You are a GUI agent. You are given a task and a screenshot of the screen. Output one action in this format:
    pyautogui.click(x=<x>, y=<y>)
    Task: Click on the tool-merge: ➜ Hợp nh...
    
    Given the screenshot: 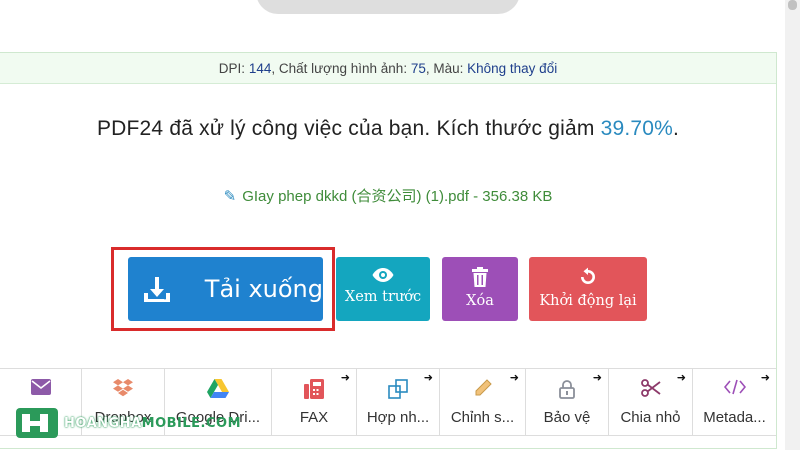 What is the action you would take?
    pyautogui.click(x=398, y=402)
    